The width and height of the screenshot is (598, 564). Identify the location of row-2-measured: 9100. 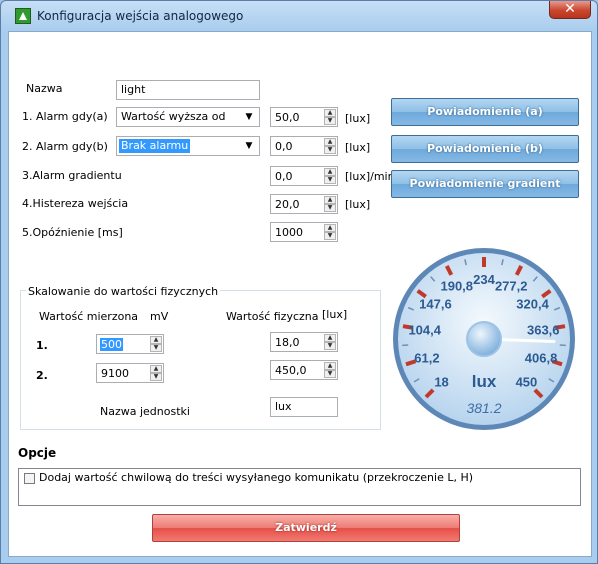
(115, 373).